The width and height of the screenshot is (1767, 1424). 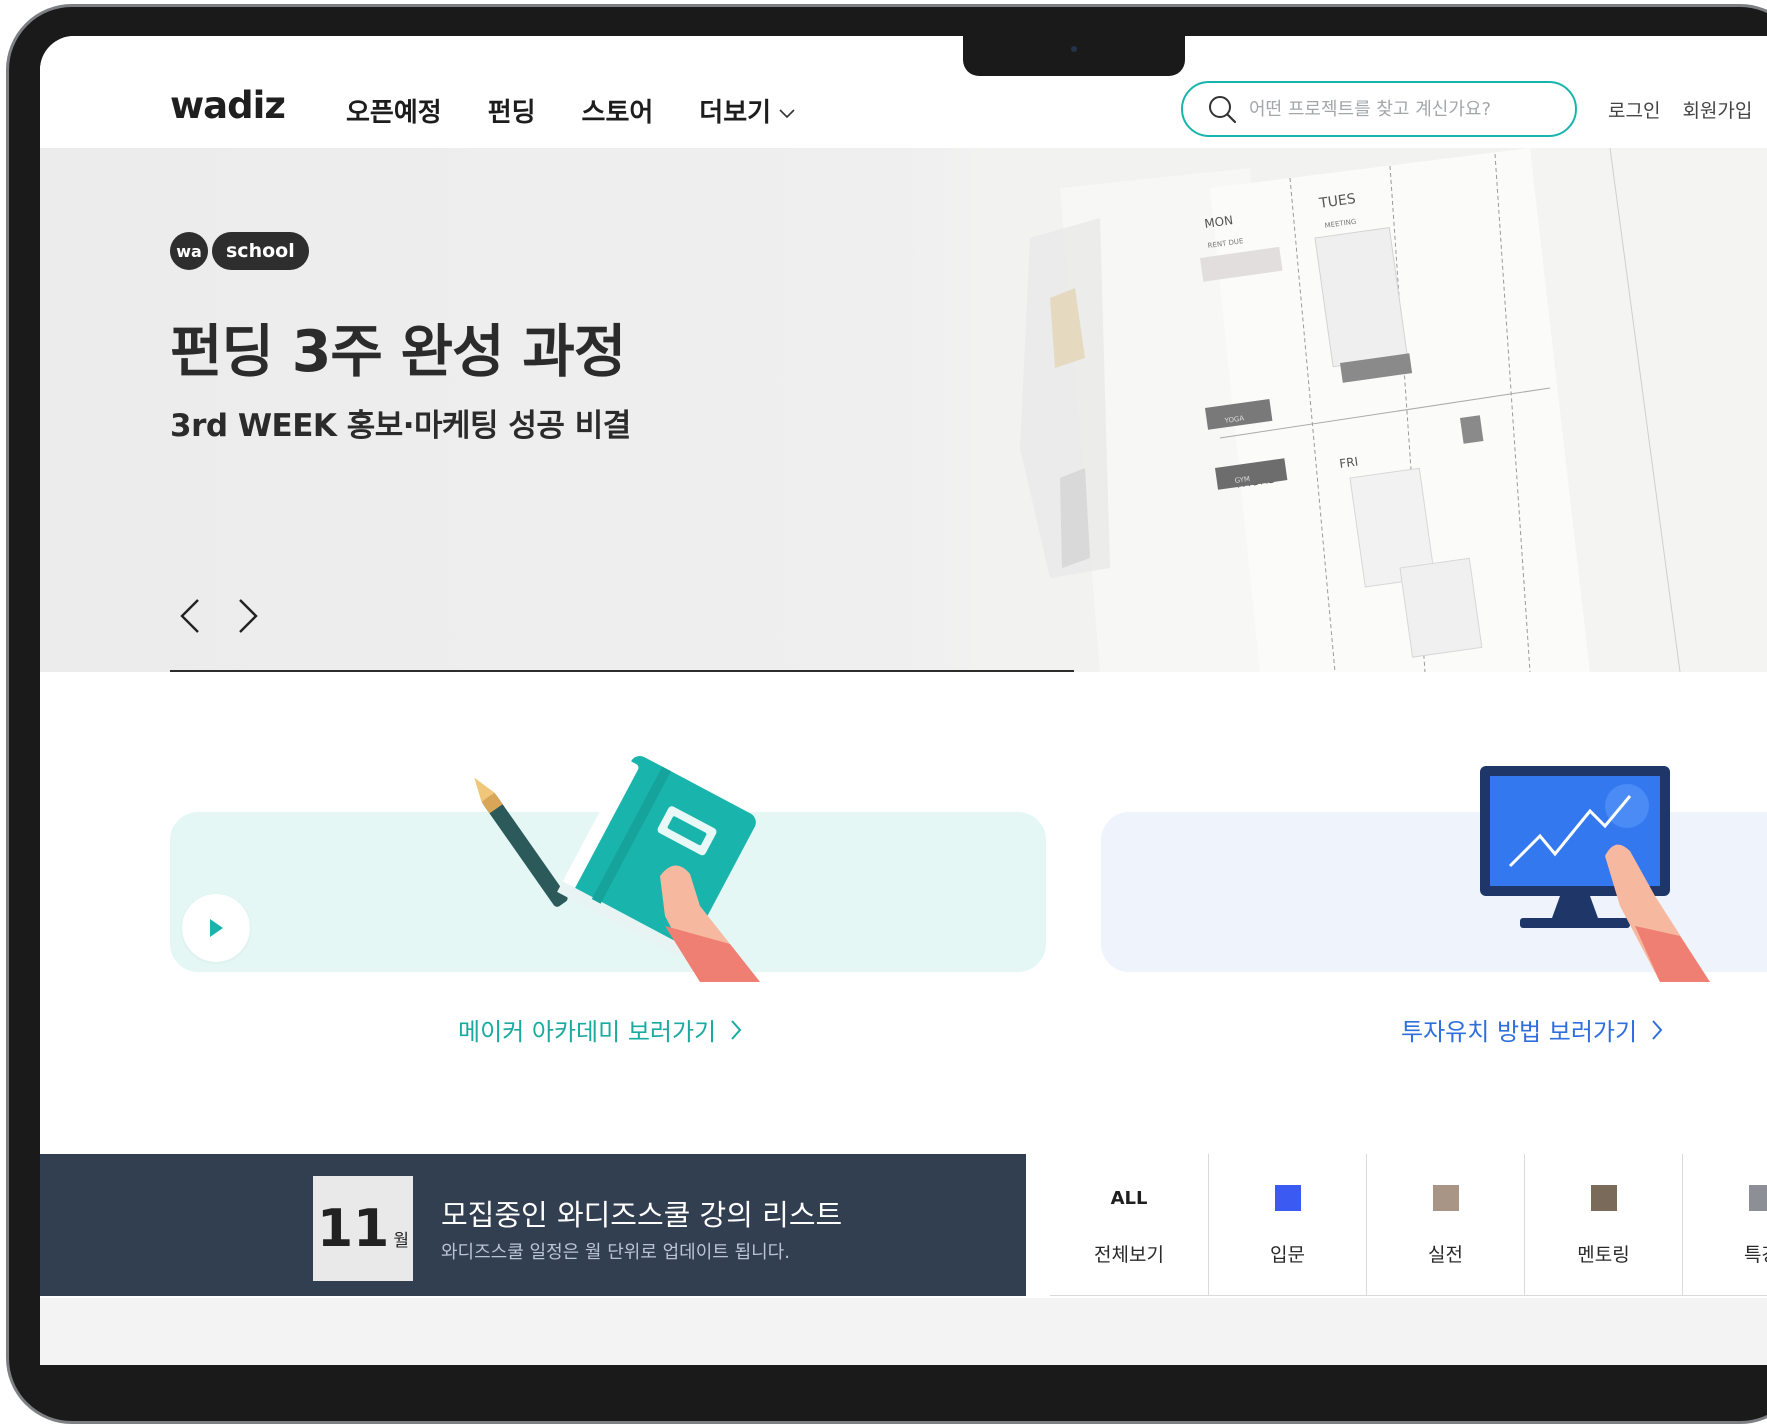 I want to click on mentoring-color-swatch, so click(x=1604, y=1198).